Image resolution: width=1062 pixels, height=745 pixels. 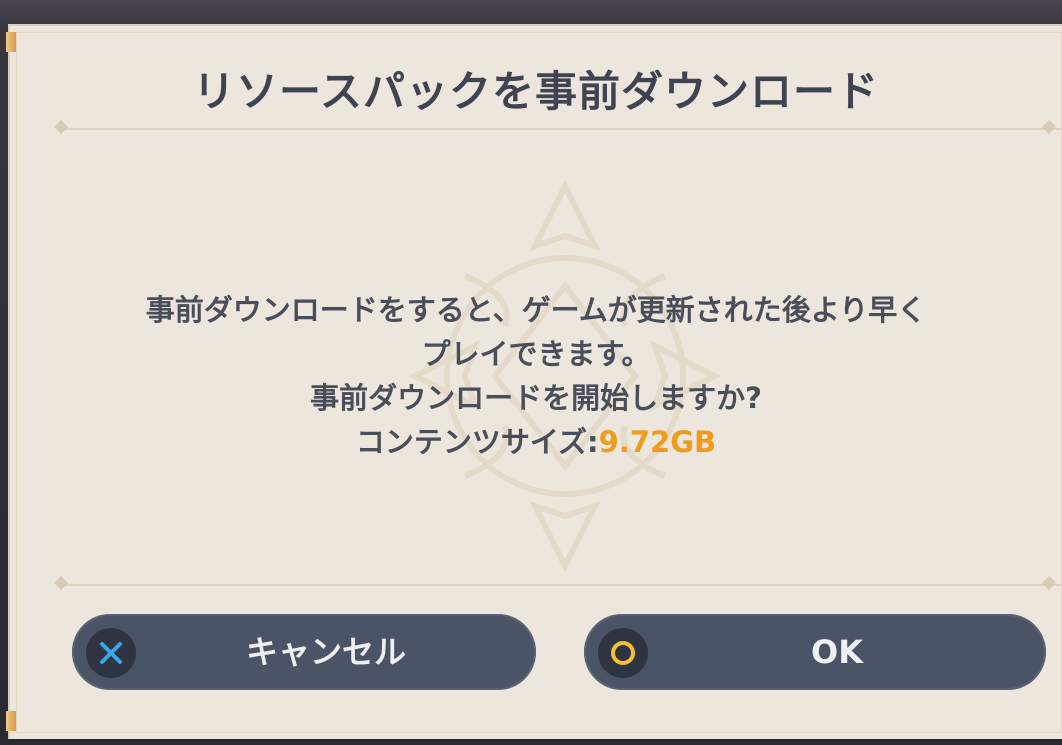 I want to click on cross-icon, so click(x=111, y=653).